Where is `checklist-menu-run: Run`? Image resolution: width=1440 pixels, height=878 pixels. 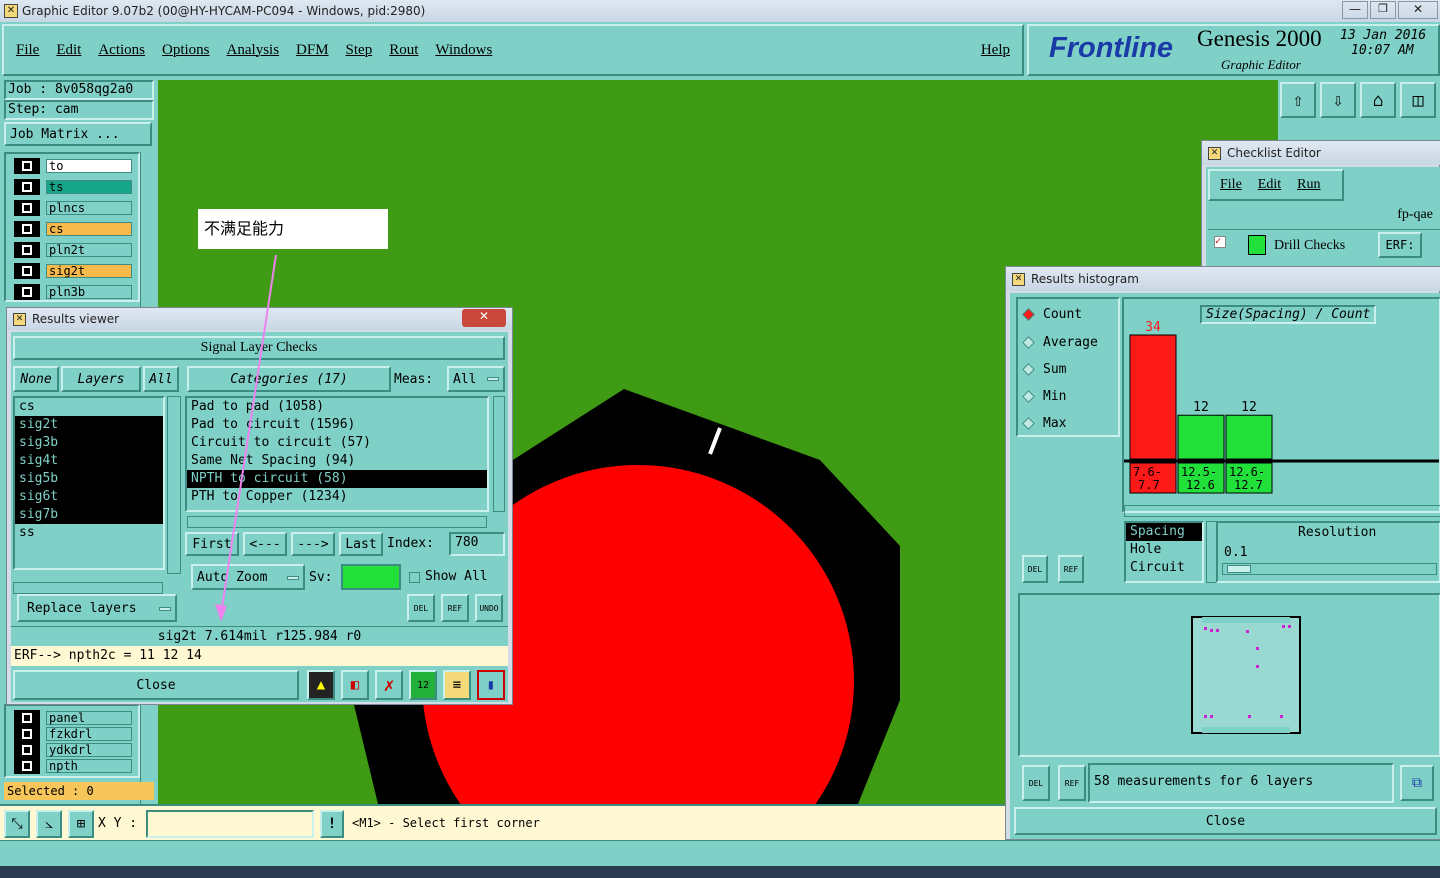
checklist-menu-run: Run is located at coordinates (1308, 185).